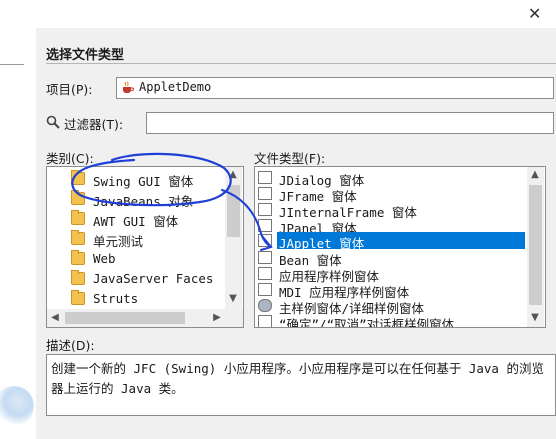 The height and width of the screenshot is (439, 556). I want to click on project-value: AppletDemo, so click(175, 87).